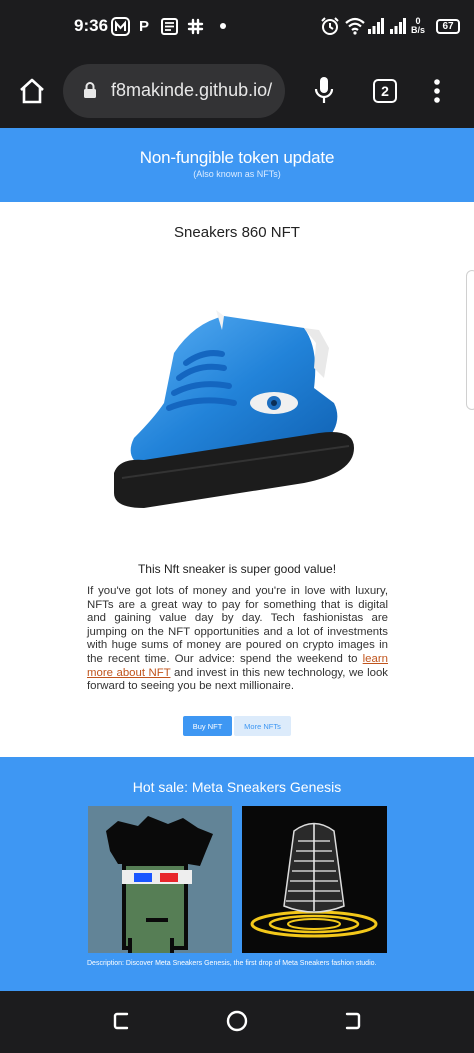 The image size is (474, 1053). What do you see at coordinates (90, 93) in the screenshot?
I see `lock-icon` at bounding box center [90, 93].